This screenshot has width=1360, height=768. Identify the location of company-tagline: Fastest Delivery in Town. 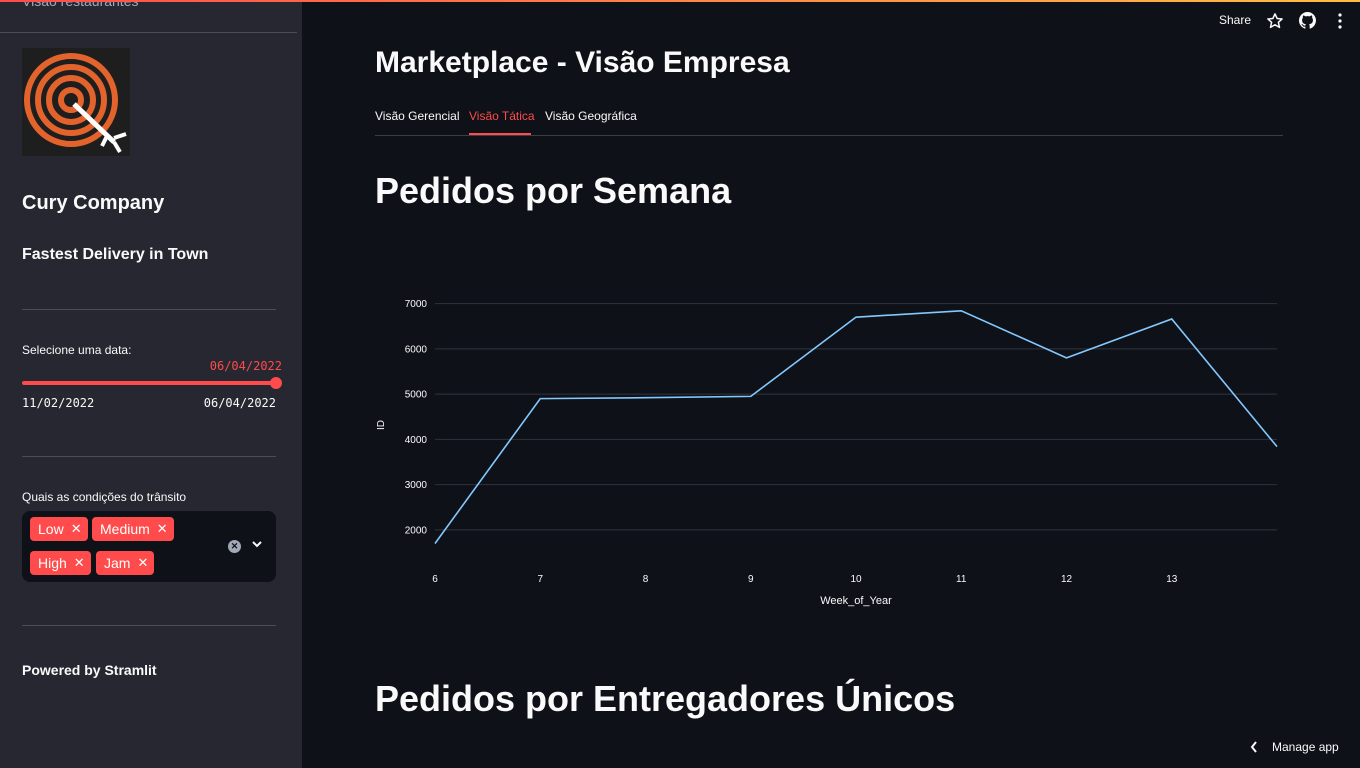
(115, 254).